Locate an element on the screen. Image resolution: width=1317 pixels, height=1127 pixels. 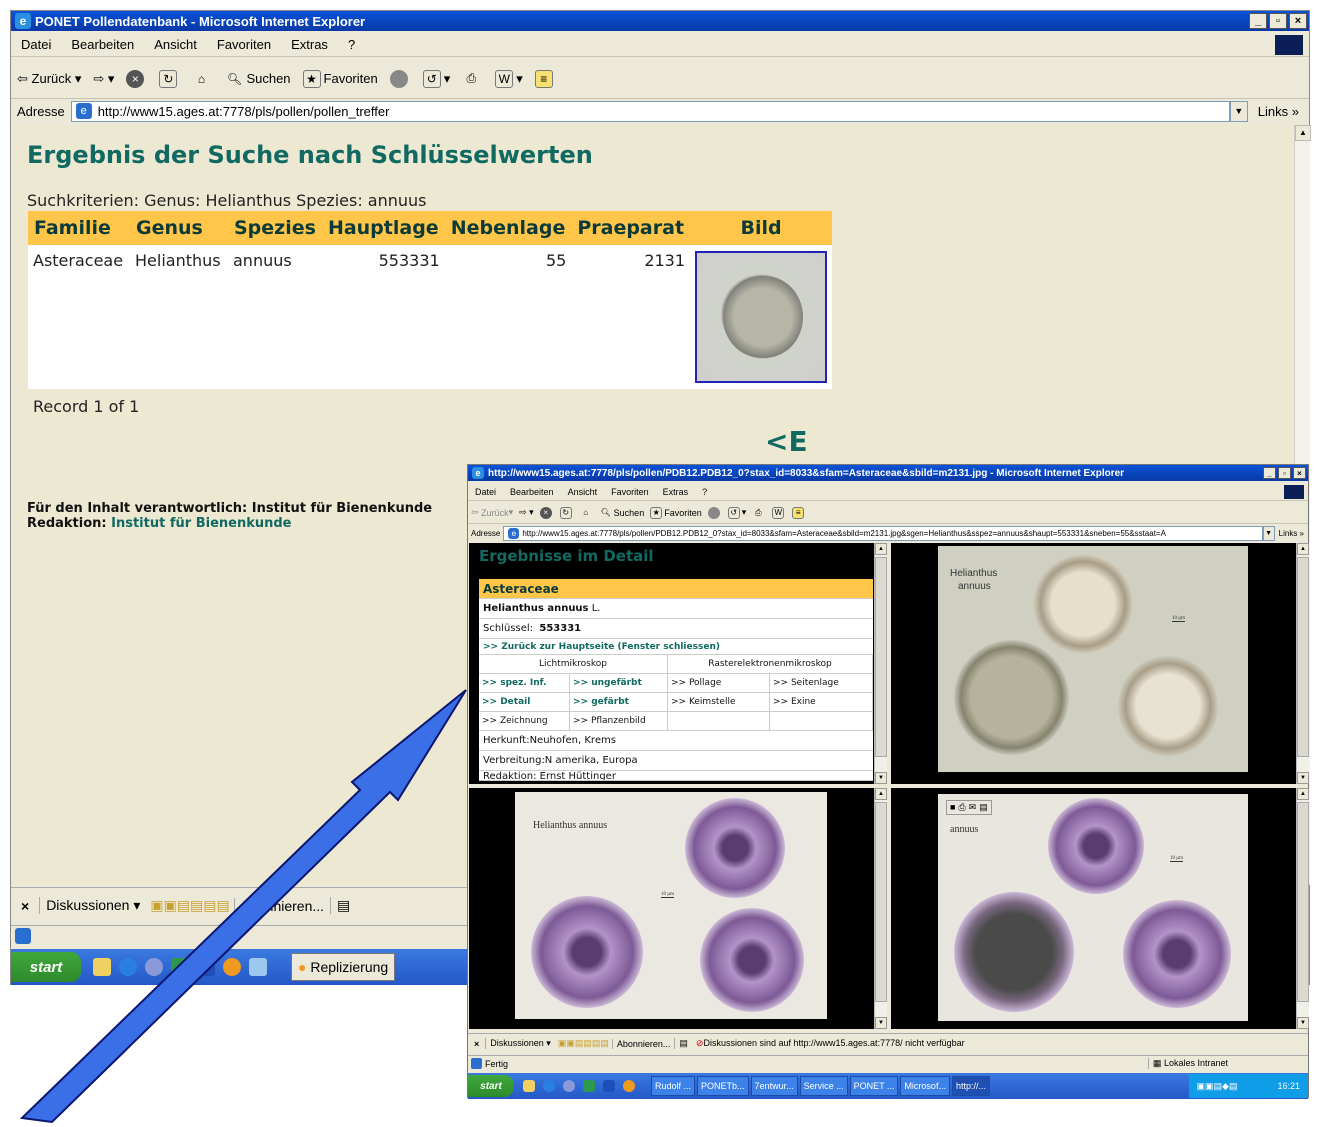
annotation-arrow-shape is located at coordinates (243, 906).